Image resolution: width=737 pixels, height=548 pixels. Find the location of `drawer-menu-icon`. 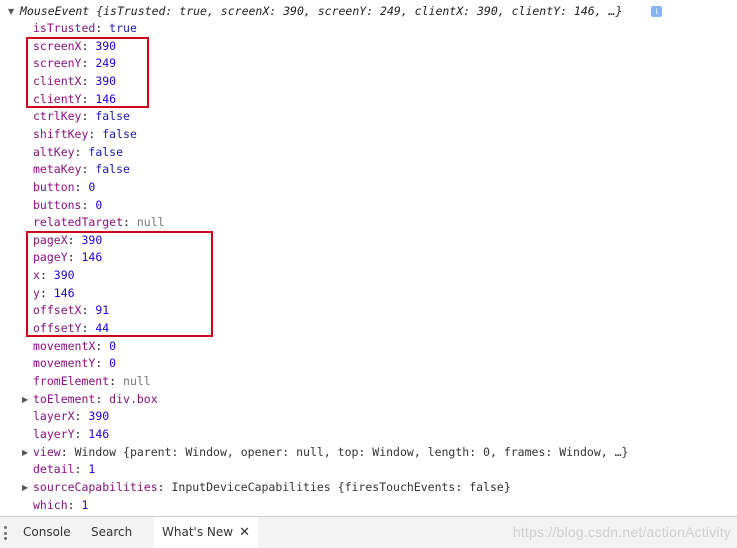

drawer-menu-icon is located at coordinates (6, 533).